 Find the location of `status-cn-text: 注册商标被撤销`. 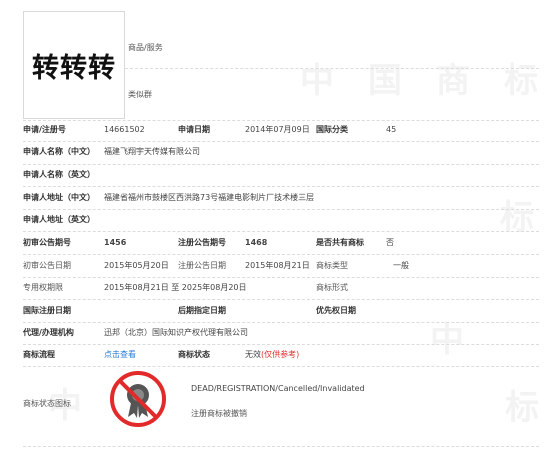

status-cn-text: 注册商标被撤销 is located at coordinates (219, 413).